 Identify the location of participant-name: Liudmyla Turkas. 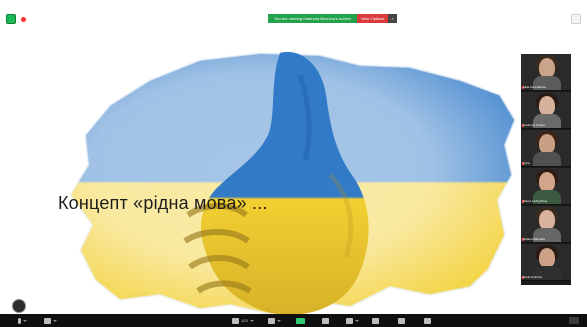
(534, 125).